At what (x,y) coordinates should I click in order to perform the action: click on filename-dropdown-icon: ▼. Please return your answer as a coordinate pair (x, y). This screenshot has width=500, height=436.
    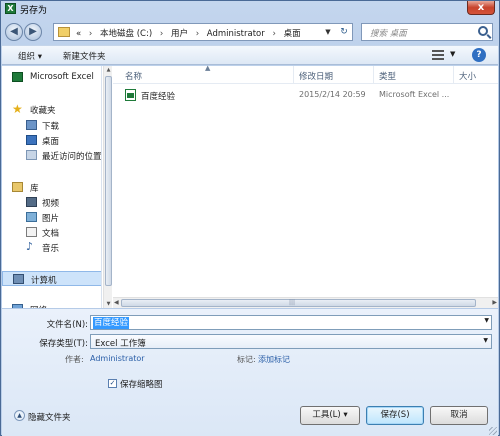
    Looking at the image, I should click on (486, 320).